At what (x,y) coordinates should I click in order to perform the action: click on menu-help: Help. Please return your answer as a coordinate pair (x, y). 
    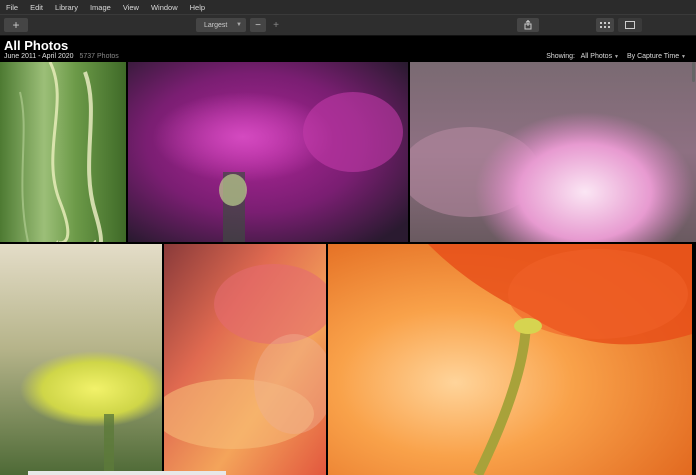
    Looking at the image, I should click on (197, 7).